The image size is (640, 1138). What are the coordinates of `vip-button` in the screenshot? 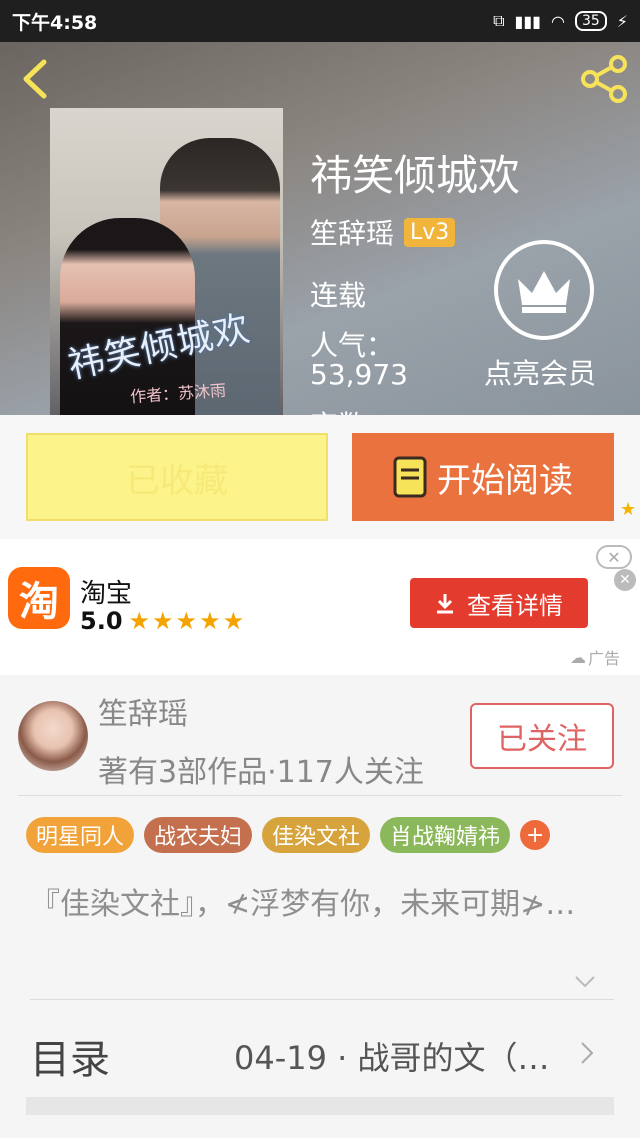 It's located at (544, 290).